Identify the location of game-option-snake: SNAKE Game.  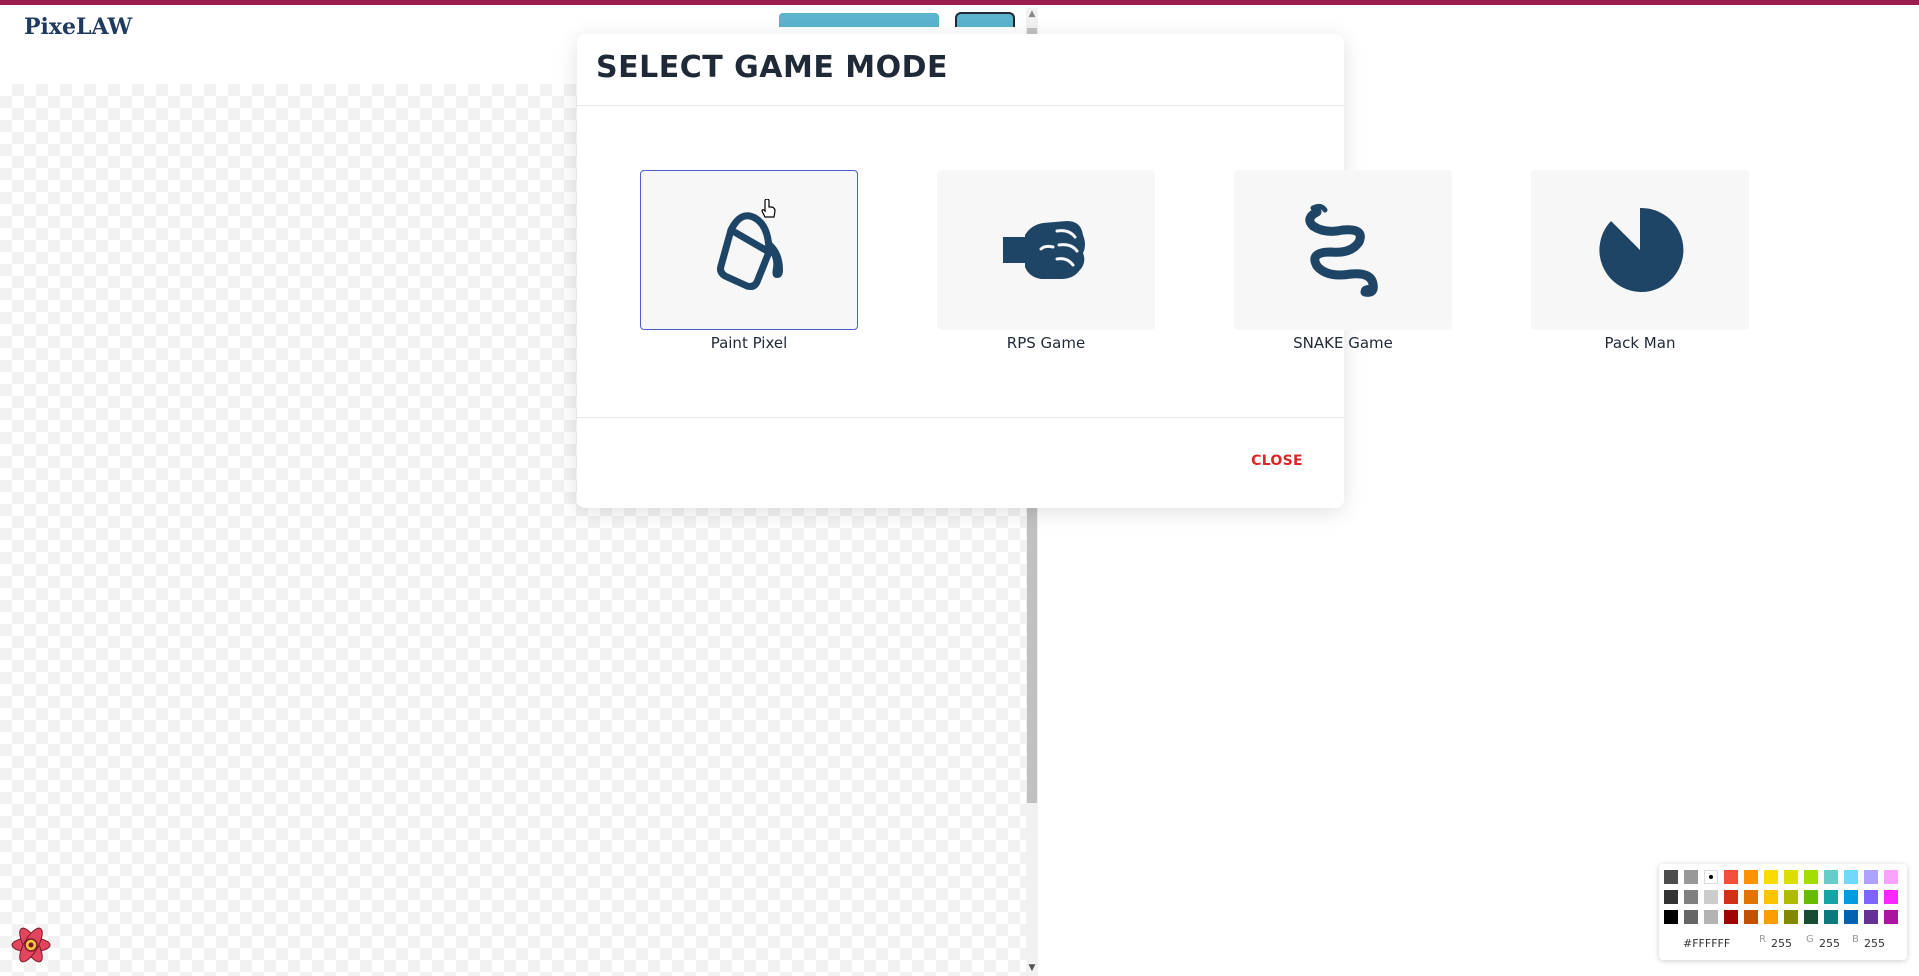
(1343, 261).